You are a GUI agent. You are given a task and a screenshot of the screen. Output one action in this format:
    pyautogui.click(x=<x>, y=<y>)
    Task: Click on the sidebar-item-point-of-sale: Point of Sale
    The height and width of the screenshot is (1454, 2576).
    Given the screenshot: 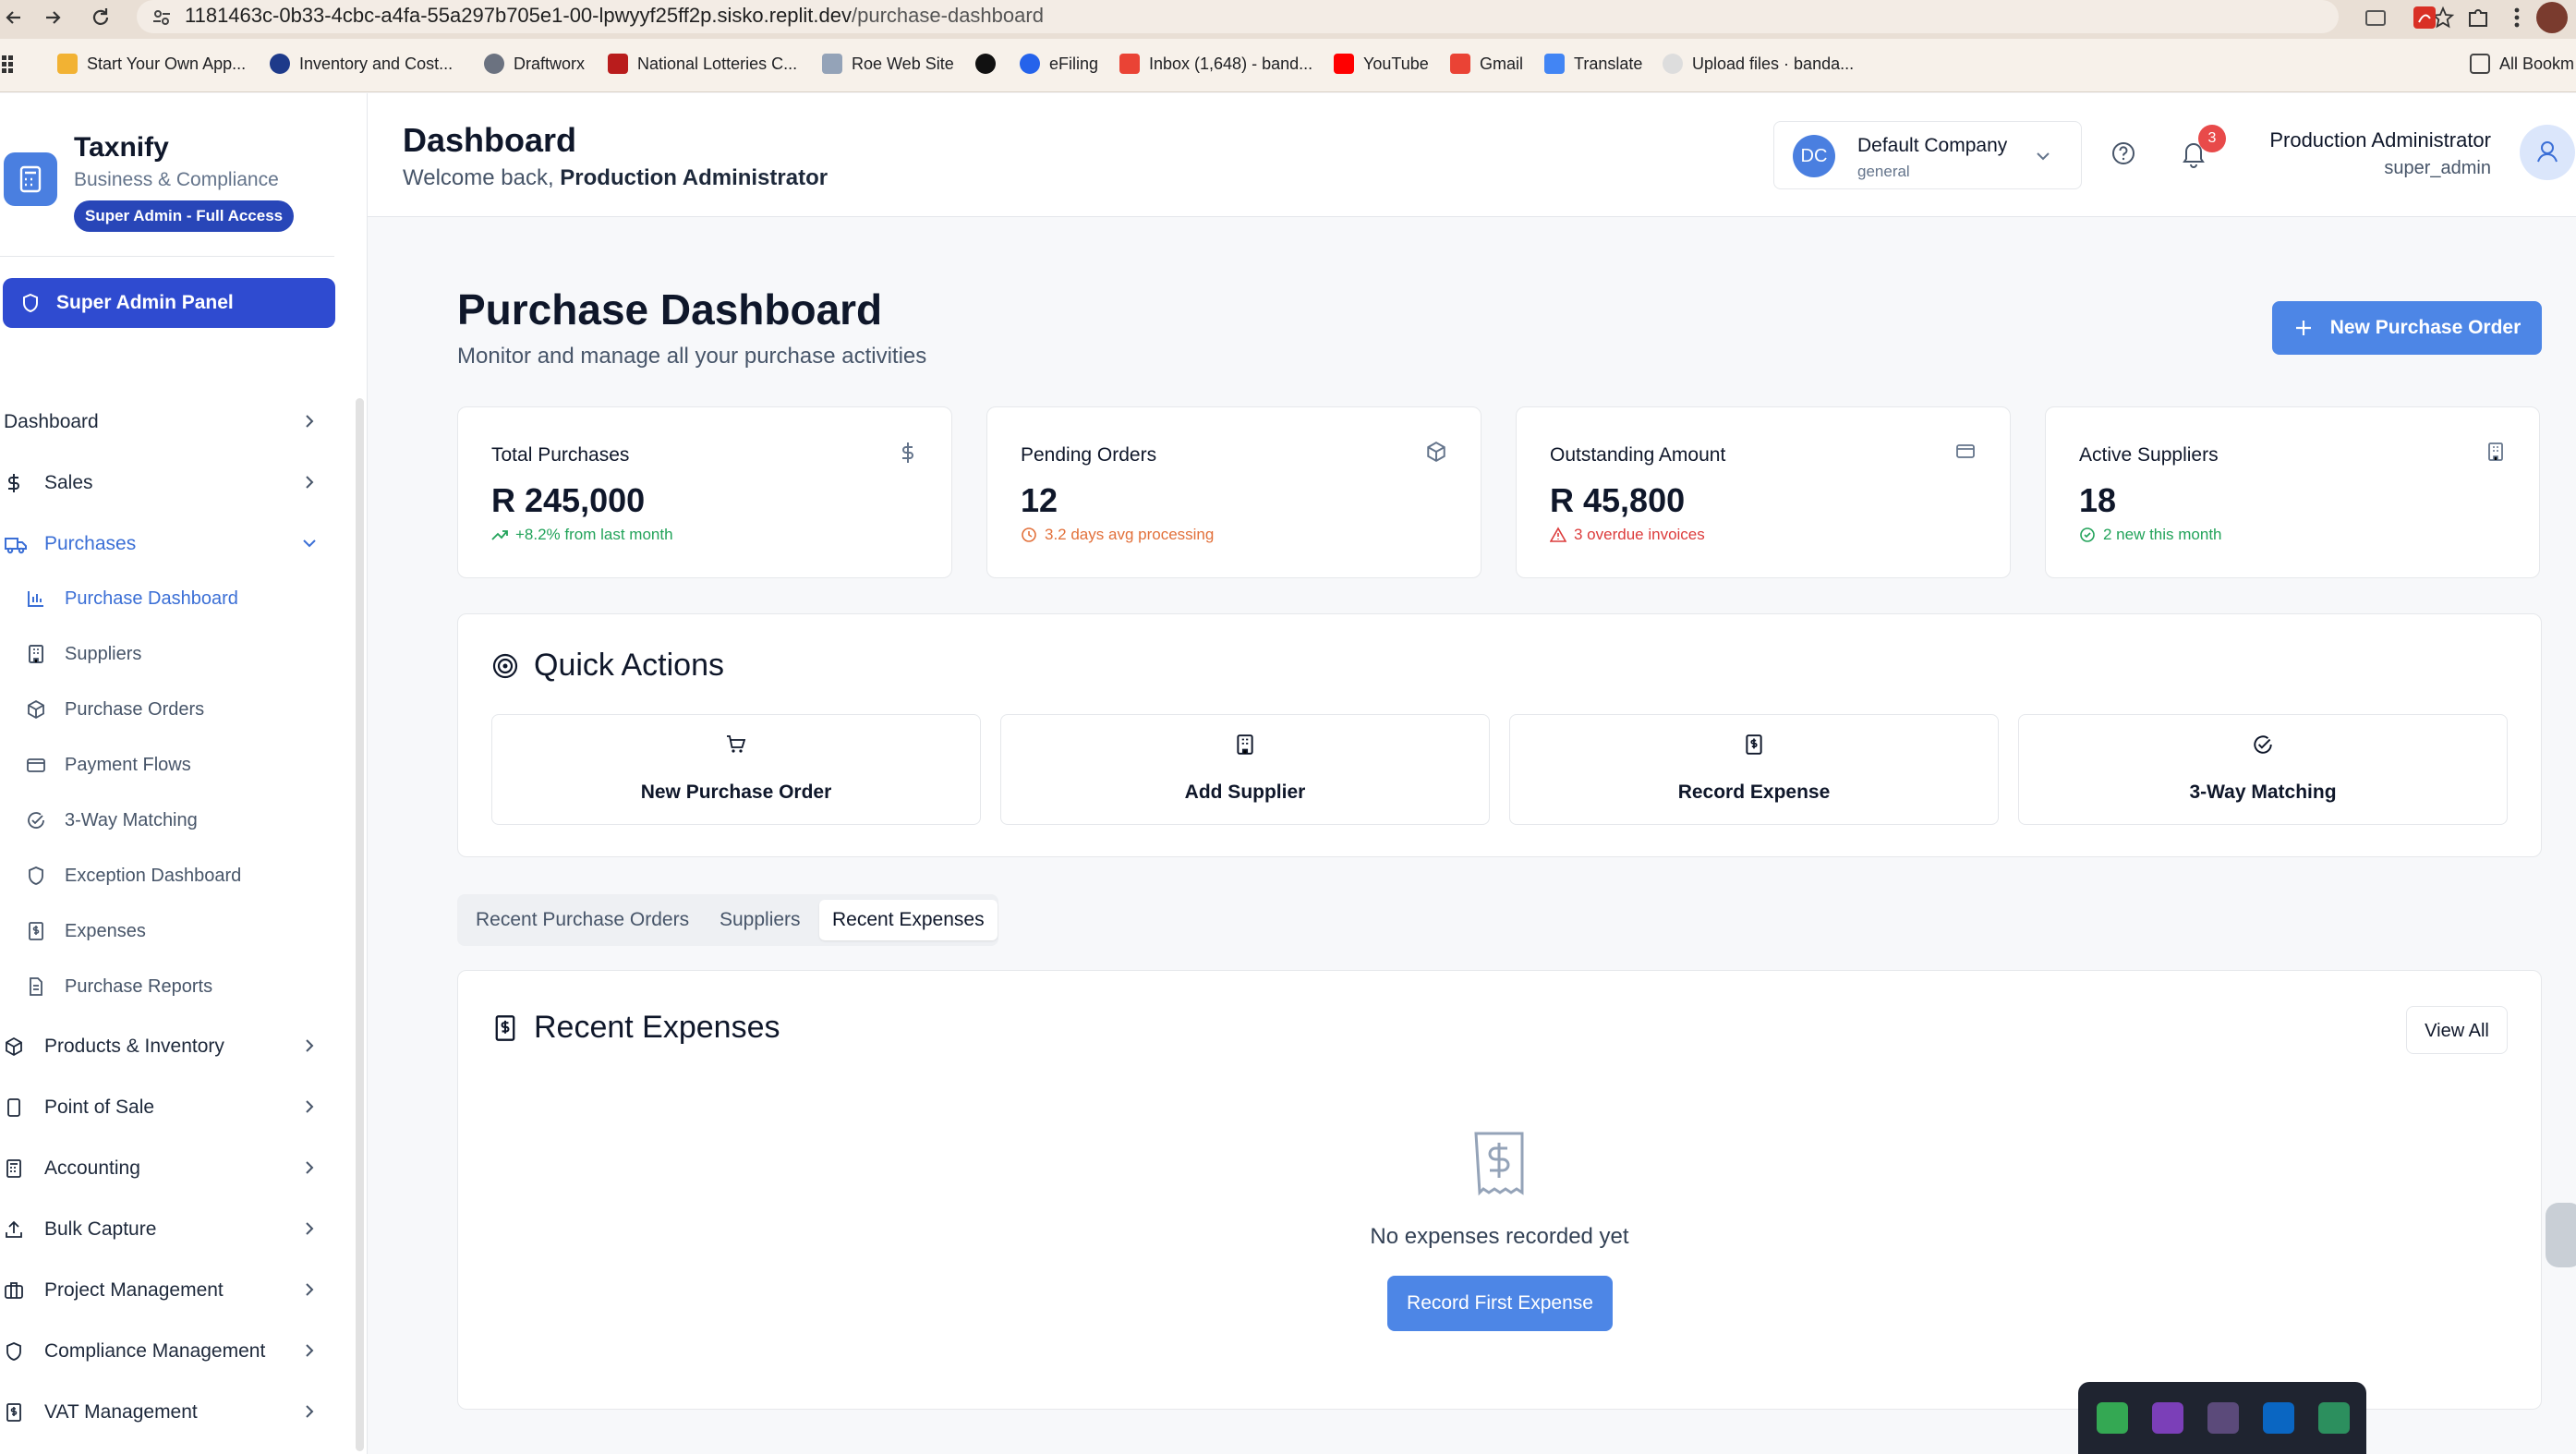 What is the action you would take?
    pyautogui.click(x=166, y=1107)
    